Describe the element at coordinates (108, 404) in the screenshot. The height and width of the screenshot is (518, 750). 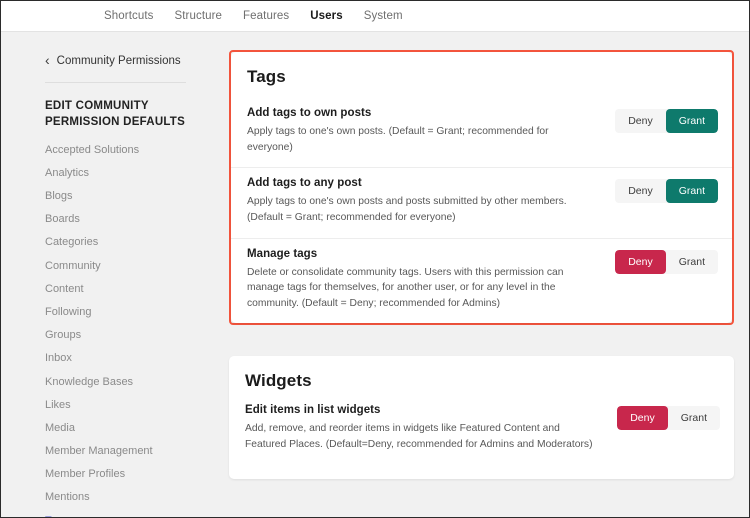
I see `sidebar-item-likes: Likes` at that location.